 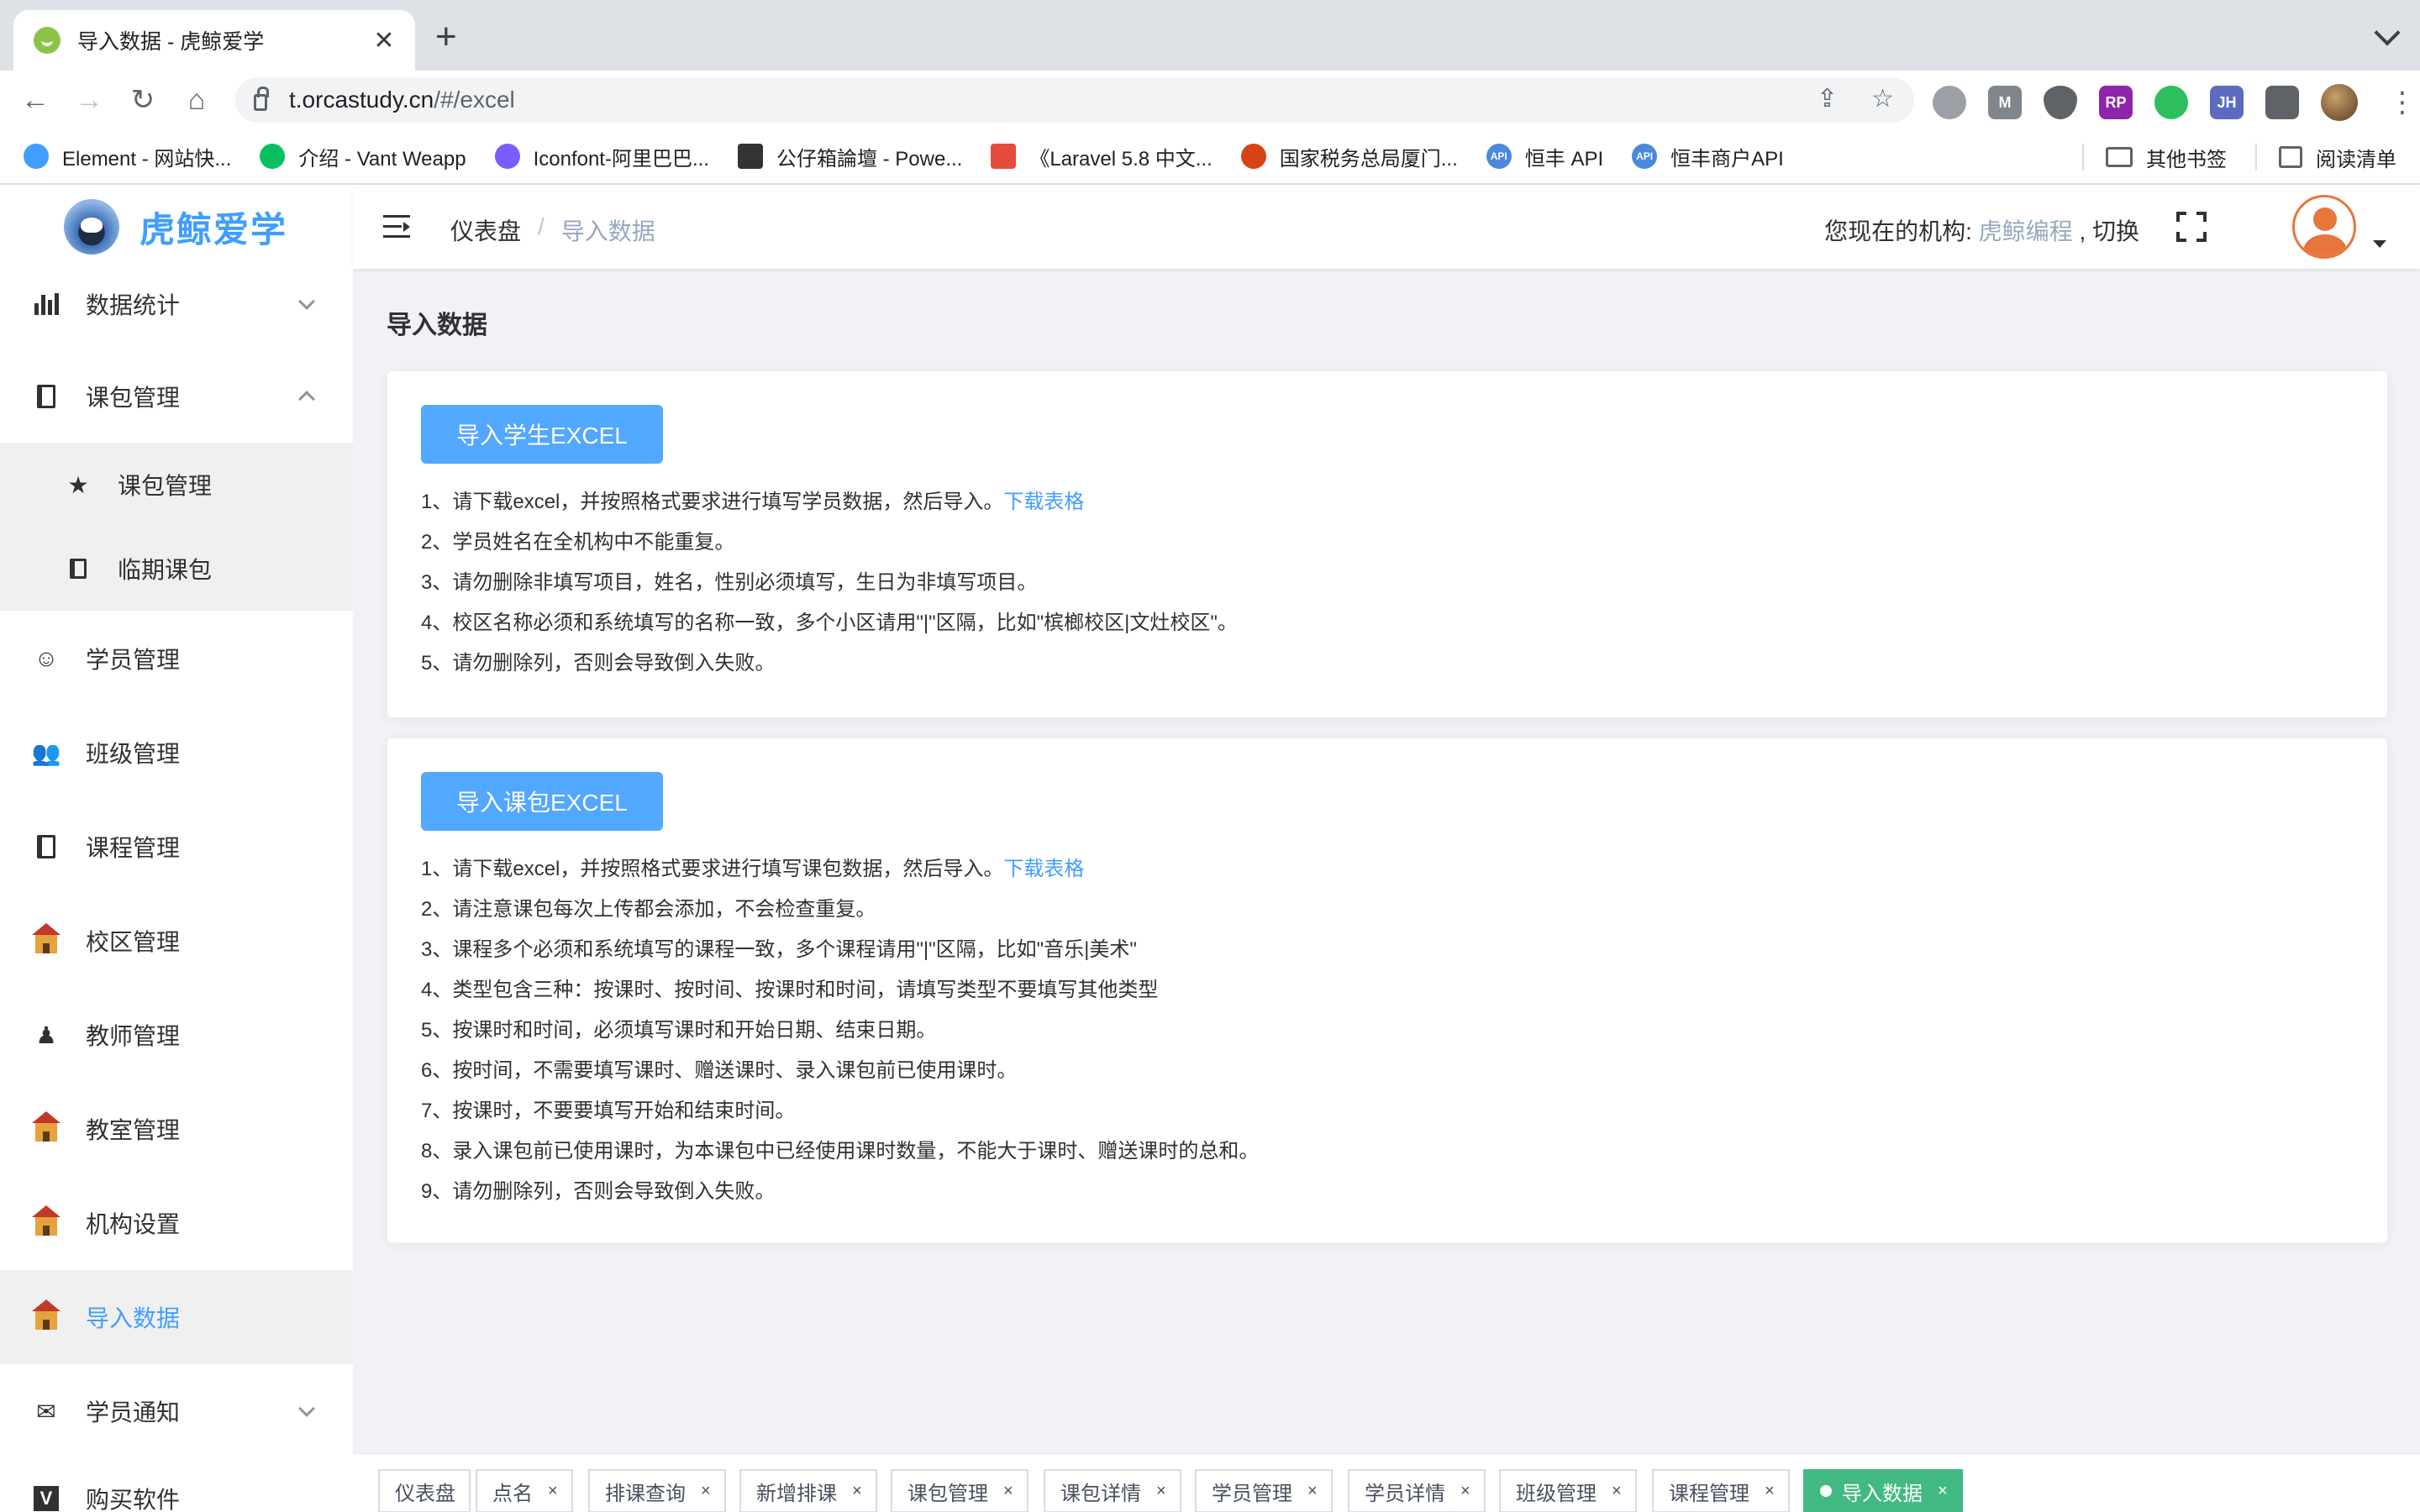 I want to click on tag-class-management: 班级管理 ×, so click(x=1568, y=1490).